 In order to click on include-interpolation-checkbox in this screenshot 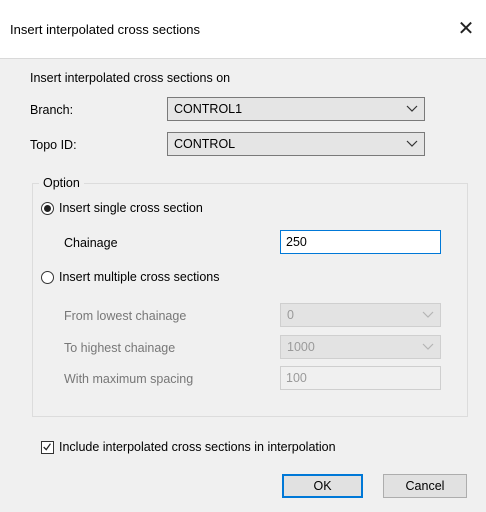, I will do `click(47, 447)`.